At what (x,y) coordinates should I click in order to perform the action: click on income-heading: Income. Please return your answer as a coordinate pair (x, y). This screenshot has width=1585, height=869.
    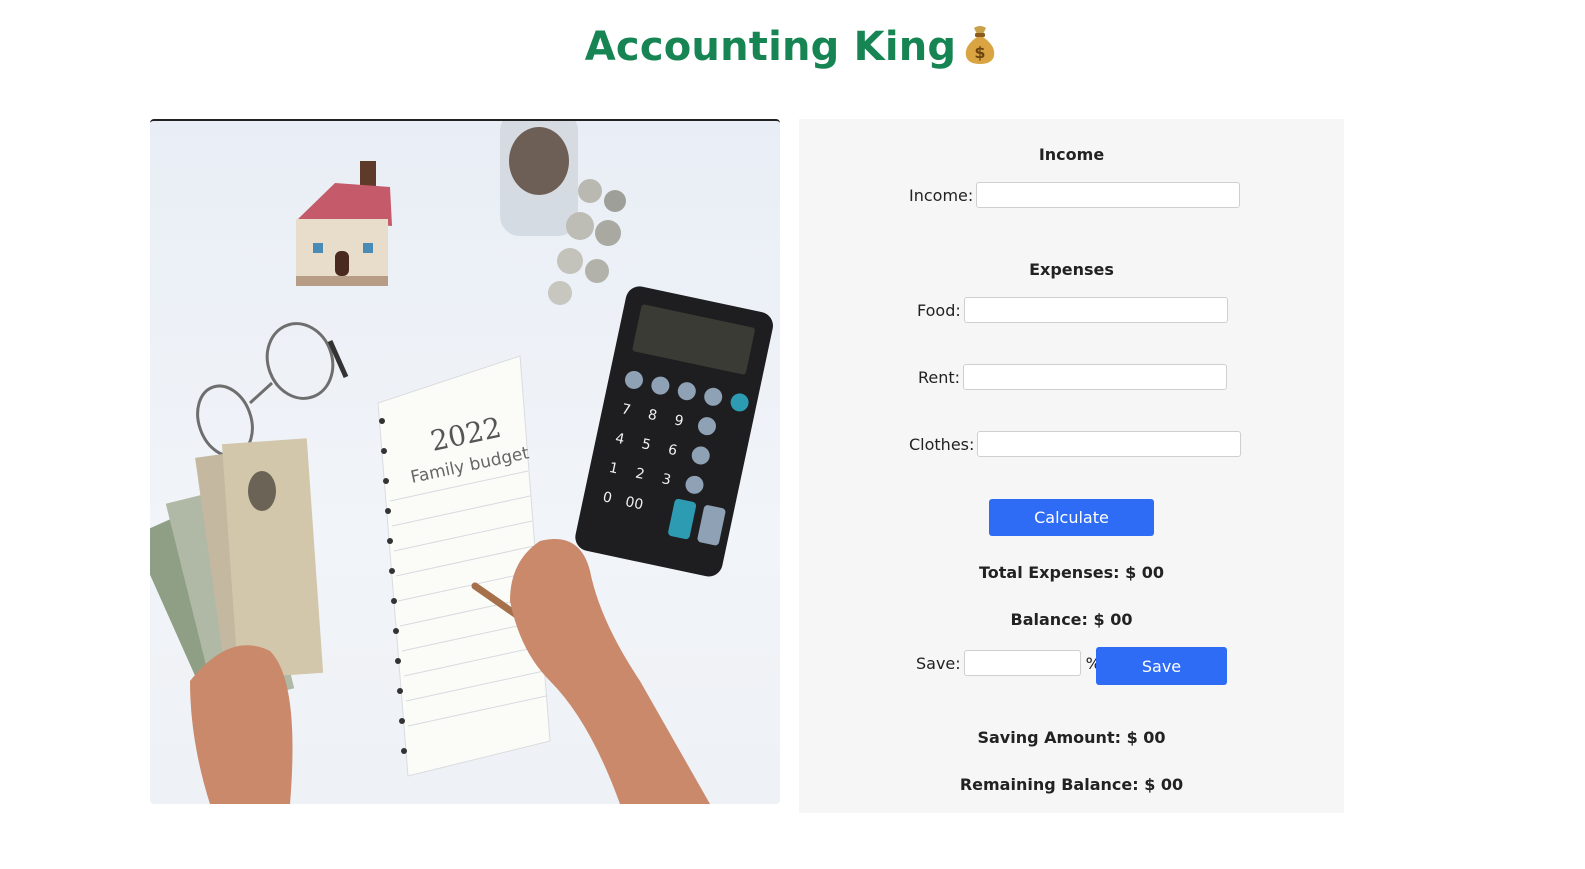
    Looking at the image, I should click on (1071, 154).